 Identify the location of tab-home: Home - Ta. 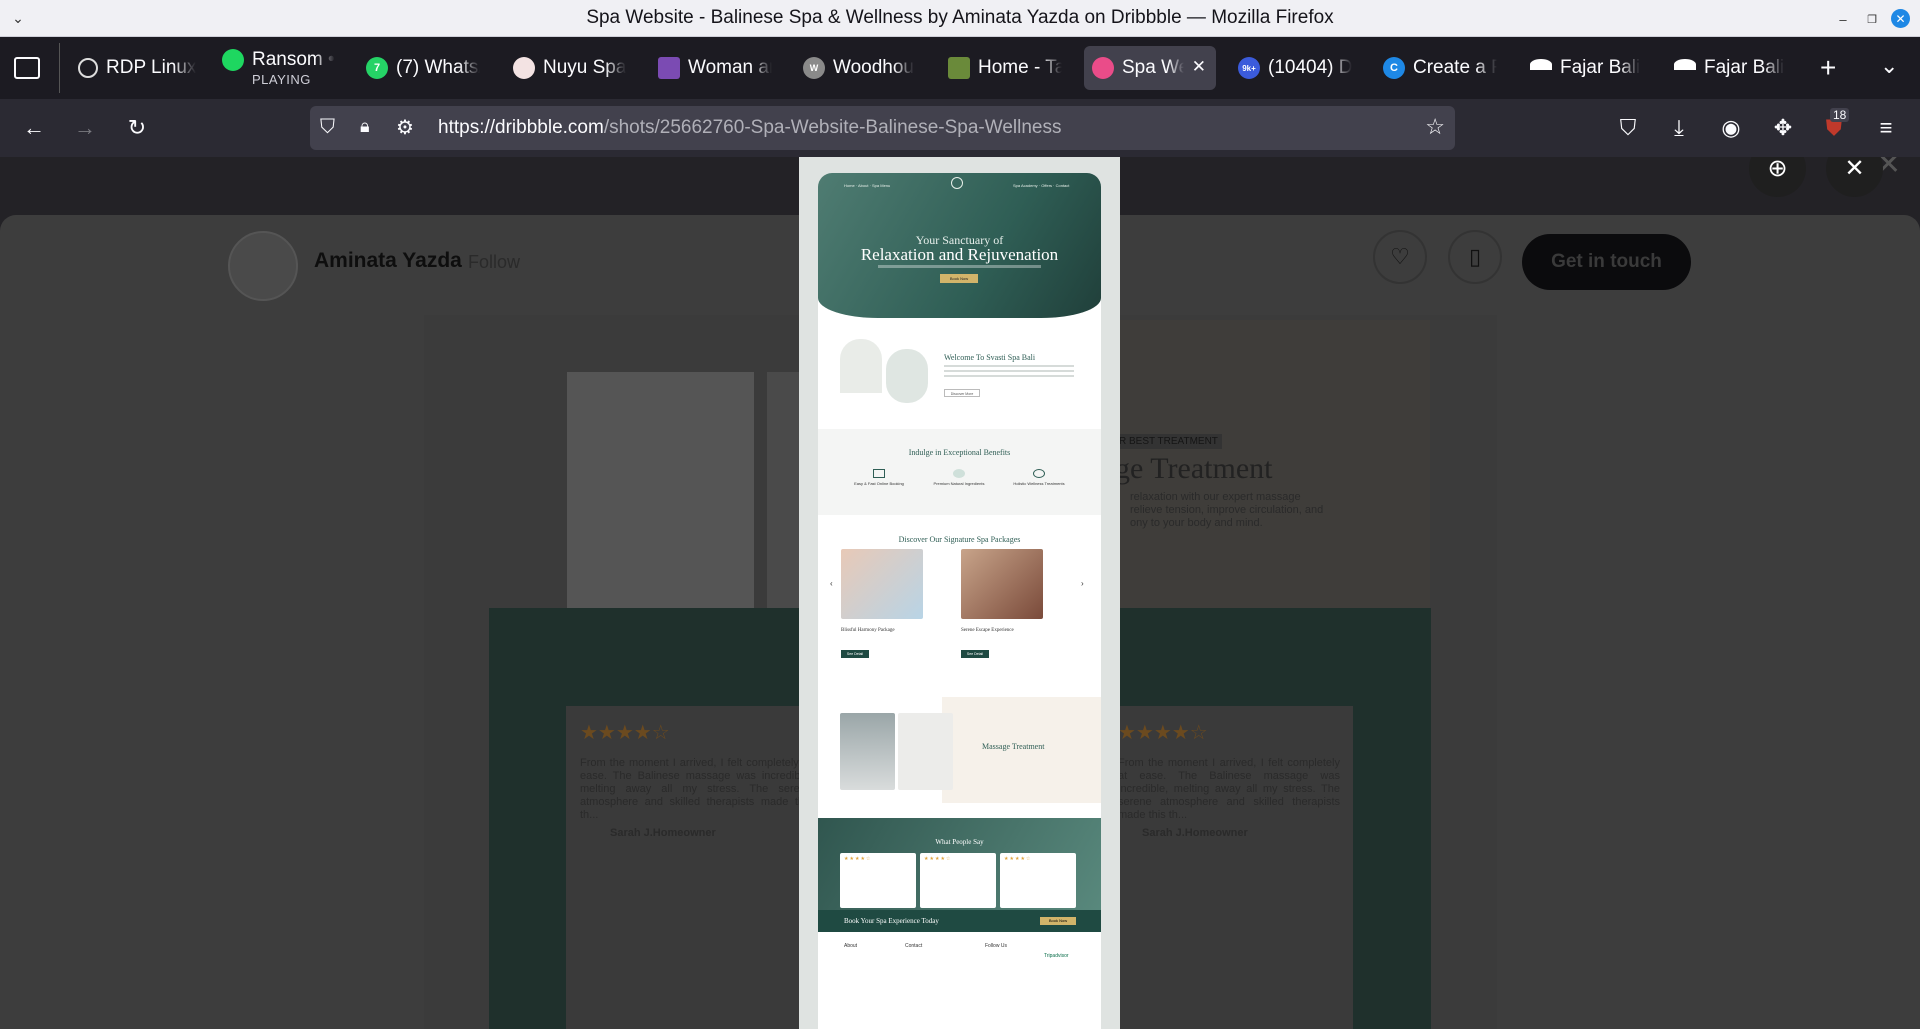
(1005, 68).